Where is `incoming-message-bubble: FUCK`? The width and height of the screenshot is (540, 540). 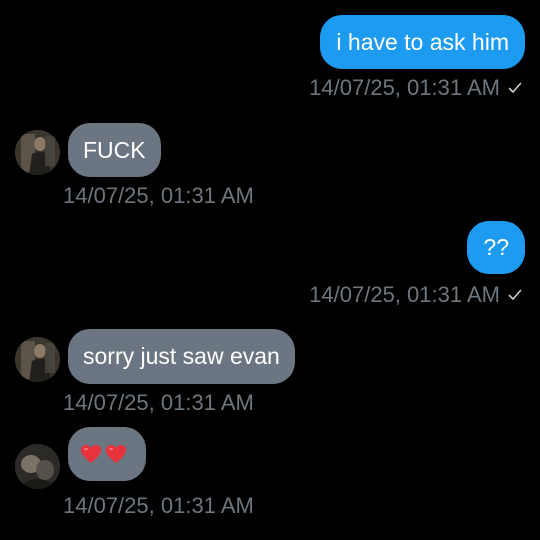
incoming-message-bubble: FUCK is located at coordinates (114, 150).